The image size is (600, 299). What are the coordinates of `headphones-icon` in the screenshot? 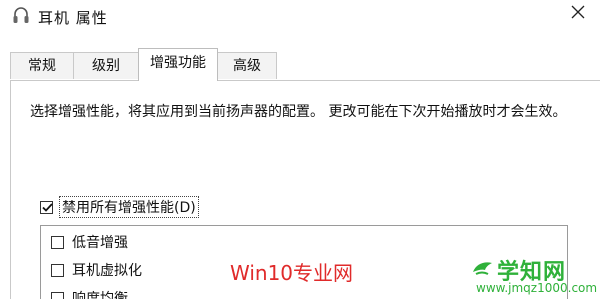 It's located at (21, 16).